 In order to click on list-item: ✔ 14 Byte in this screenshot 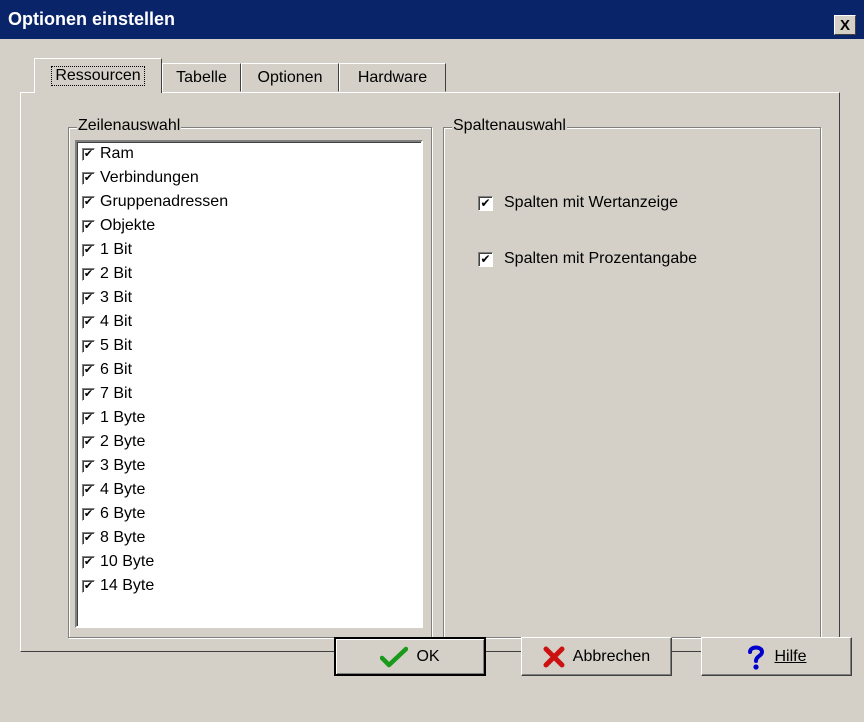, I will do `click(118, 586)`.